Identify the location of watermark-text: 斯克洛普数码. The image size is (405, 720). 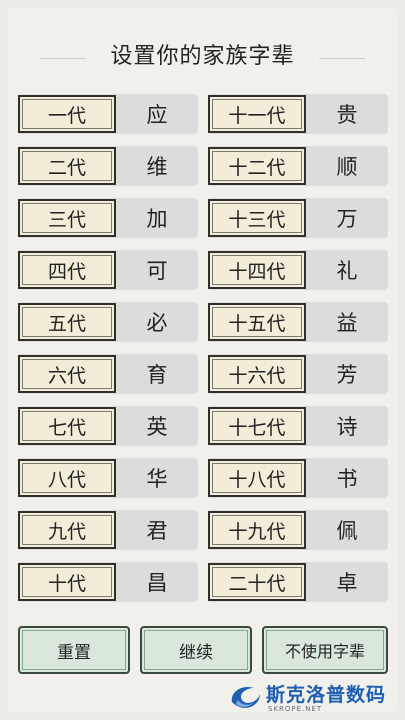
(326, 695).